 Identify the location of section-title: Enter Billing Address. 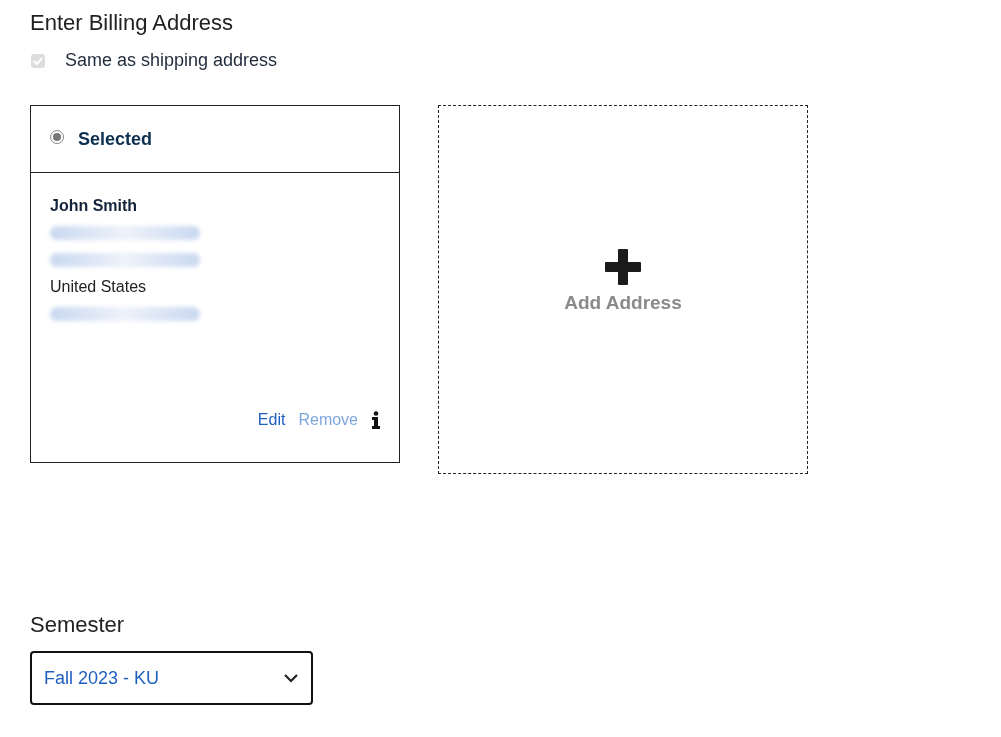
(131, 23).